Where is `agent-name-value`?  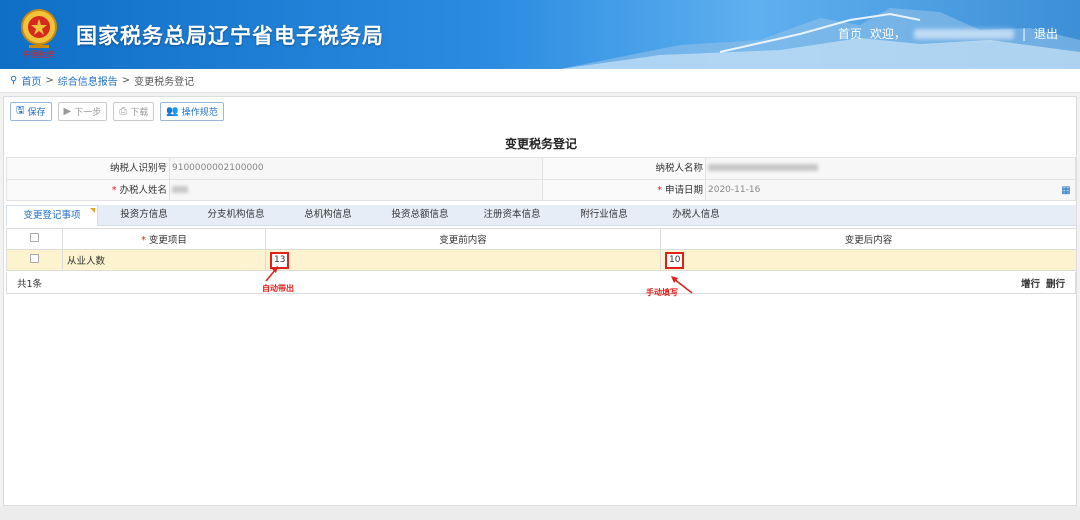 agent-name-value is located at coordinates (355, 190).